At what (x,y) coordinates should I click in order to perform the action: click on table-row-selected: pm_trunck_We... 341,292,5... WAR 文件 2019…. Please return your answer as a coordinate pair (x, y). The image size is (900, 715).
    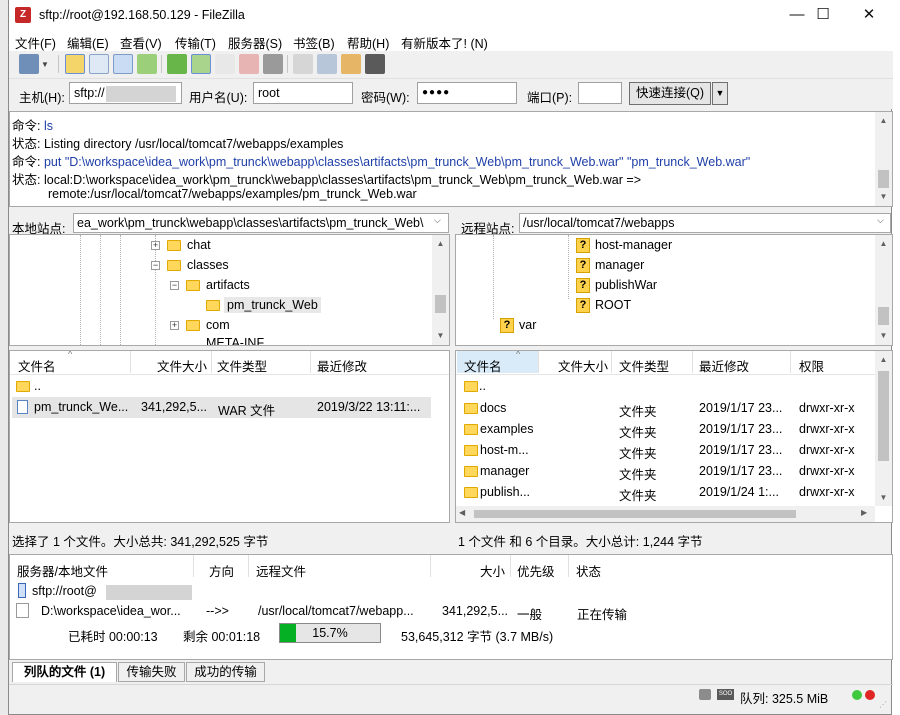
    Looking at the image, I should click on (221, 407).